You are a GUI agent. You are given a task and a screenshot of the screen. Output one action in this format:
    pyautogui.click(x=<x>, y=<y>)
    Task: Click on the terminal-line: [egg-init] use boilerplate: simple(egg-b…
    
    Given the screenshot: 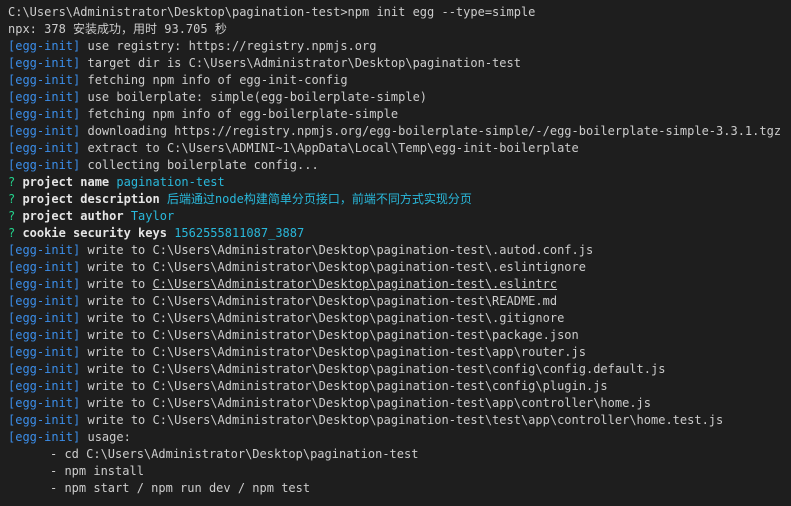 What is the action you would take?
    pyautogui.click(x=399, y=97)
    